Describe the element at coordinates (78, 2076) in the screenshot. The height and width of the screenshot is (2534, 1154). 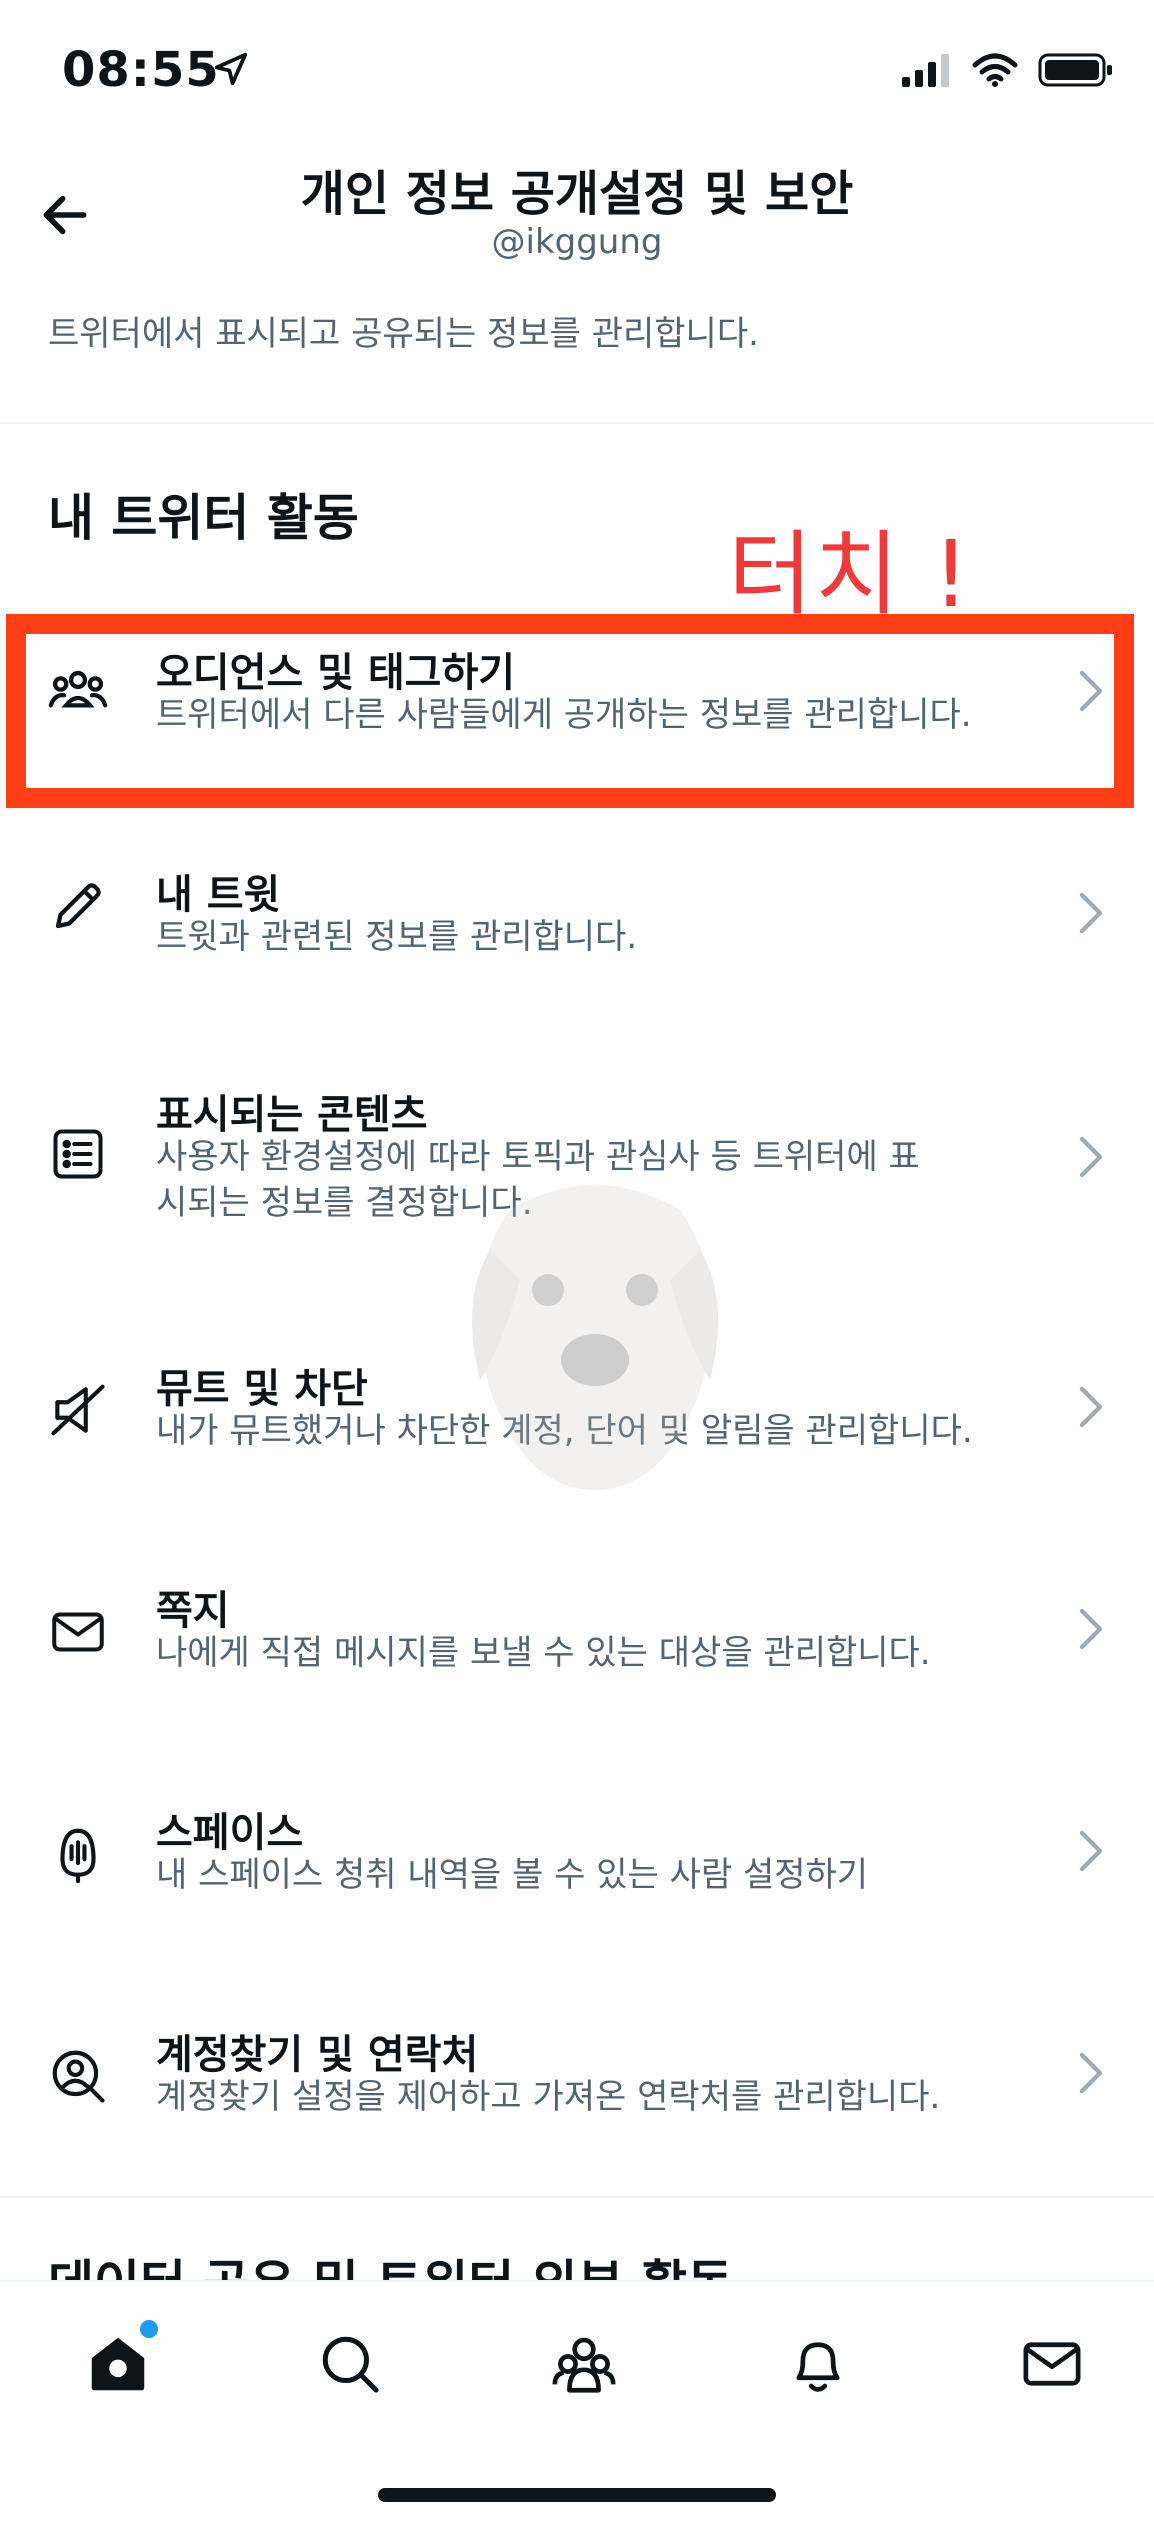
I see `find-contacts-icon` at that location.